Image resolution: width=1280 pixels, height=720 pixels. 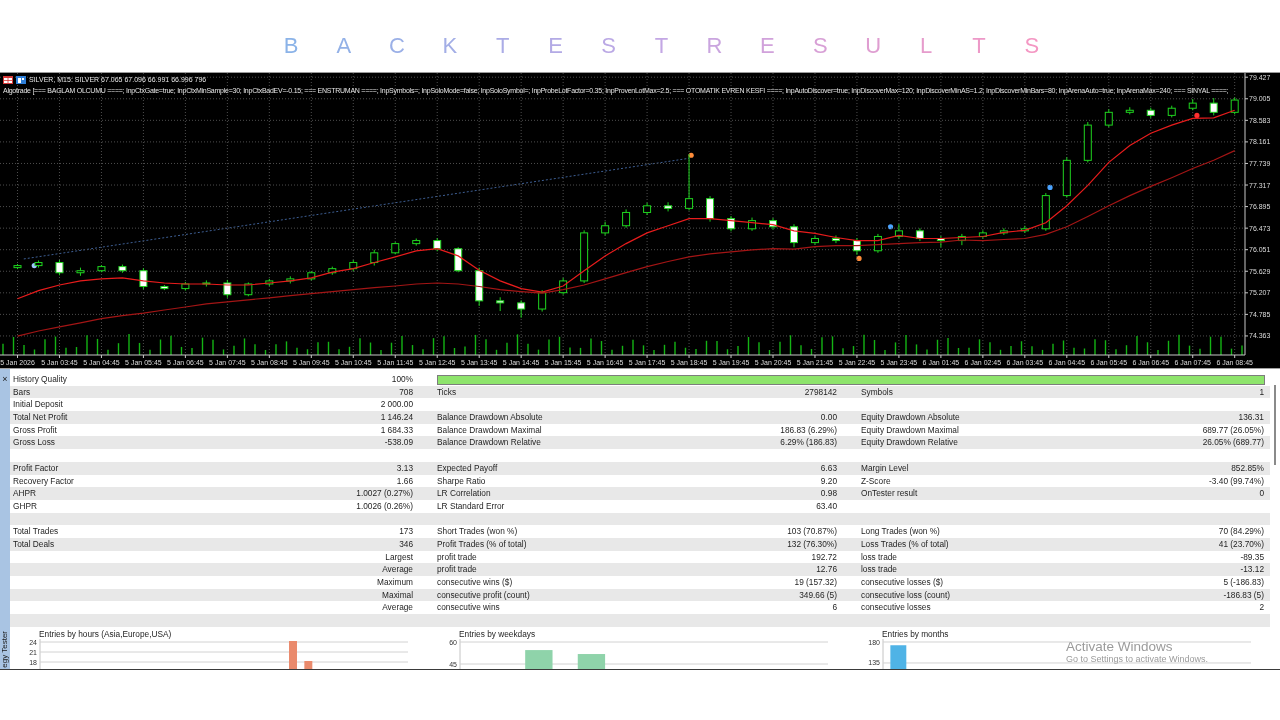 What do you see at coordinates (396, 405) in the screenshot?
I see `stat-value: 2 000.00` at bounding box center [396, 405].